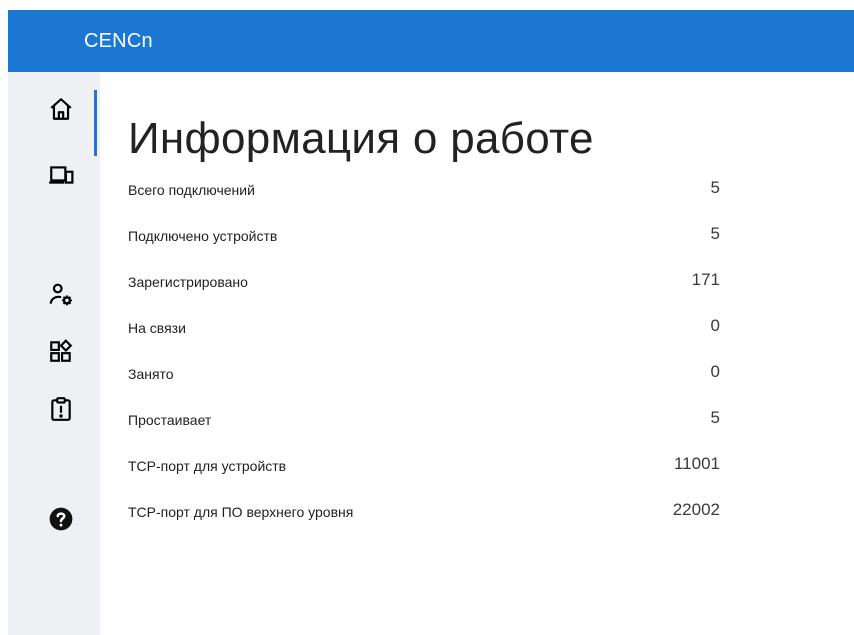 Image resolution: width=854 pixels, height=635 pixels. Describe the element at coordinates (424, 239) in the screenshot. I see `stat-row-connected-devices: Подключено устройств 5` at that location.